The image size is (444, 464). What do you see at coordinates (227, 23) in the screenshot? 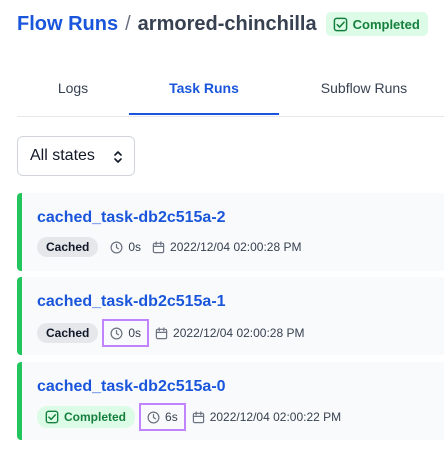
I see `page-title: armored-chinchilla` at bounding box center [227, 23].